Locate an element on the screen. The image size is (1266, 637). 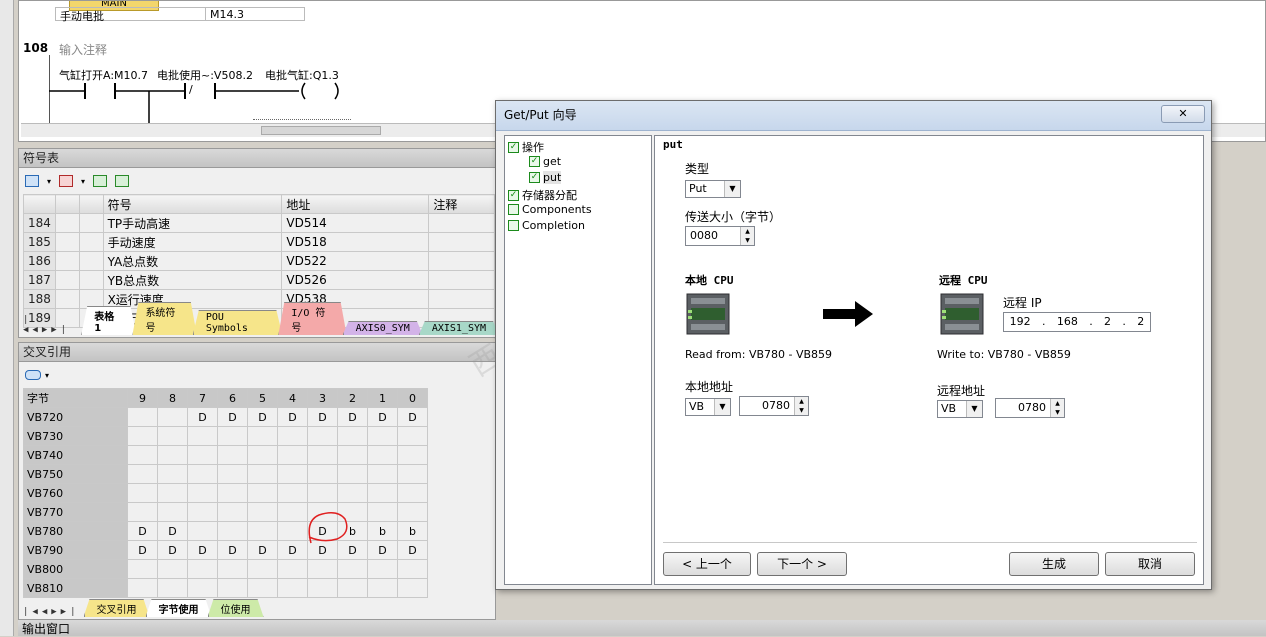
table-row: 184 TP手动高速 VD514 is located at coordinates (259, 223).